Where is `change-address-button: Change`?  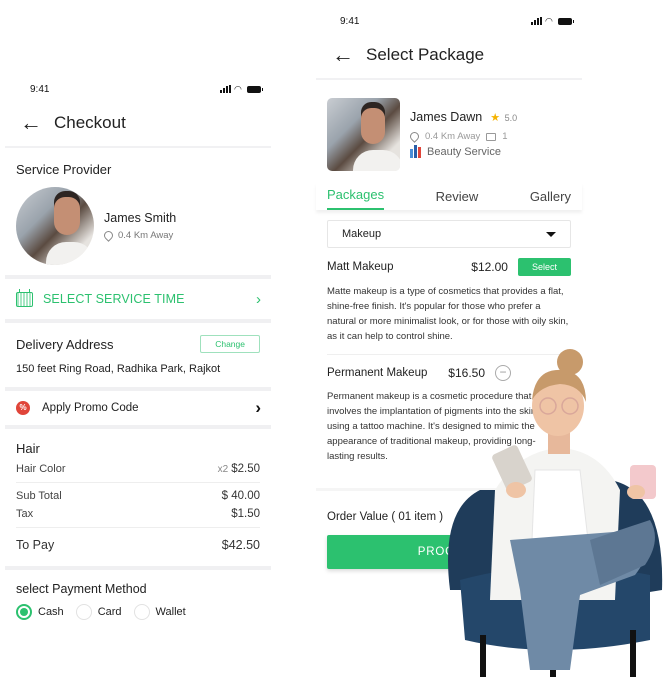
change-address-button: Change is located at coordinates (230, 344).